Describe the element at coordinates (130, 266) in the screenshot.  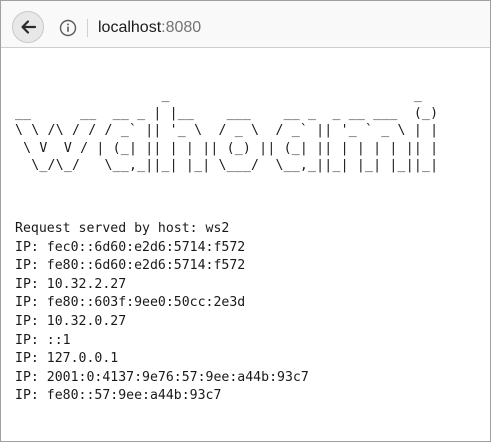
I see `ip-line: IP: fe80::6d60:e2d6:5714:f572` at that location.